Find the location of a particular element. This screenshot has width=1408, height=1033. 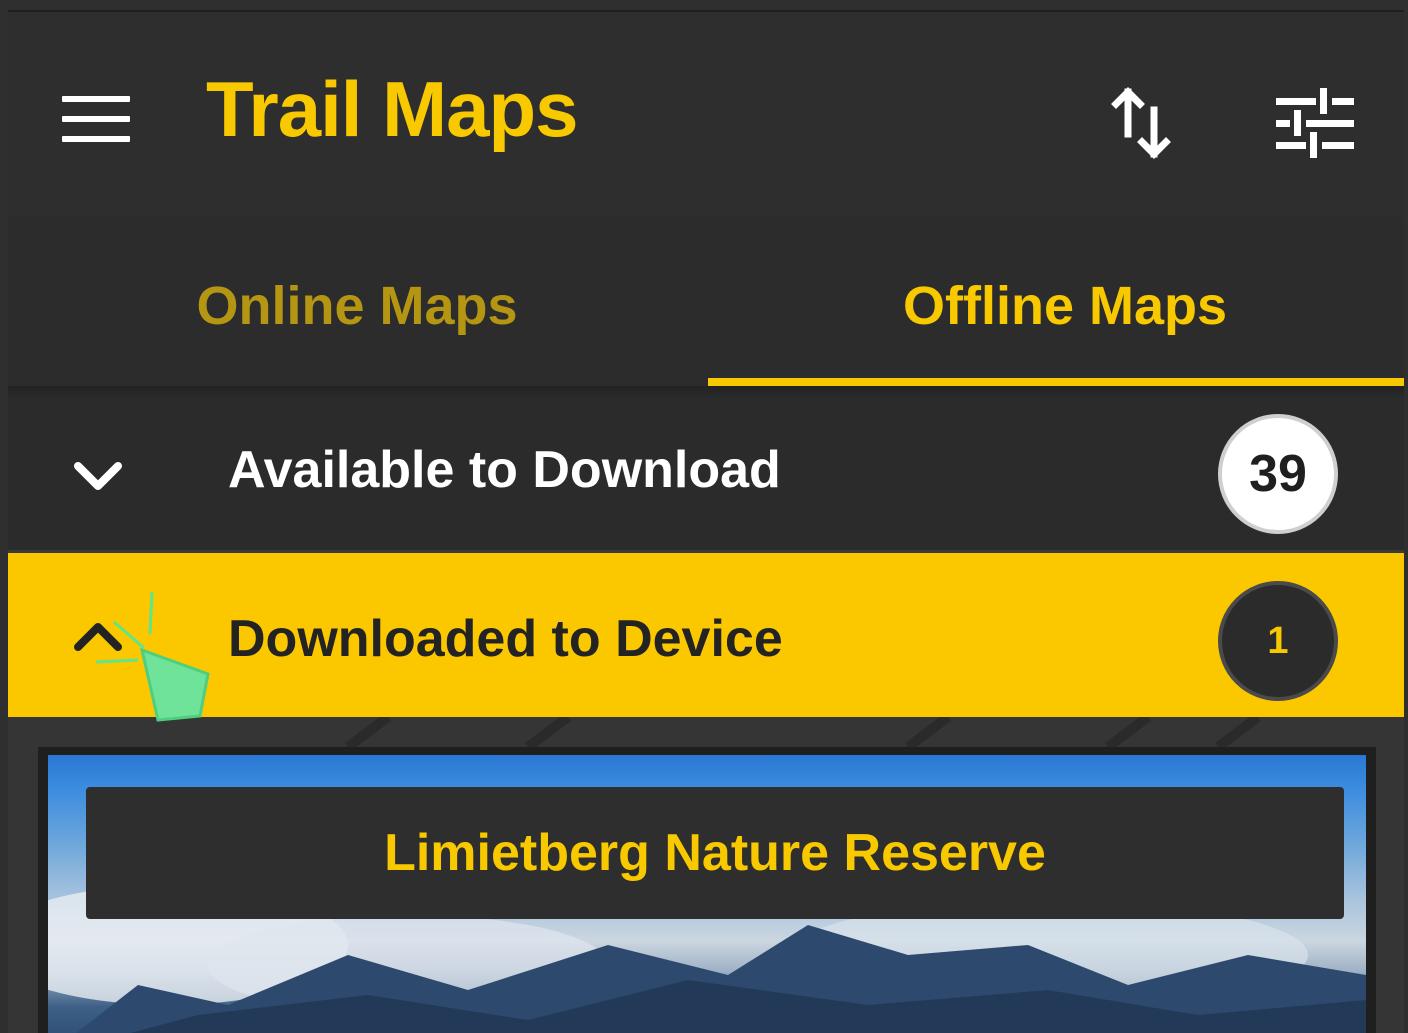

tab-offline-maps: Offline Maps is located at coordinates (1055, 306).